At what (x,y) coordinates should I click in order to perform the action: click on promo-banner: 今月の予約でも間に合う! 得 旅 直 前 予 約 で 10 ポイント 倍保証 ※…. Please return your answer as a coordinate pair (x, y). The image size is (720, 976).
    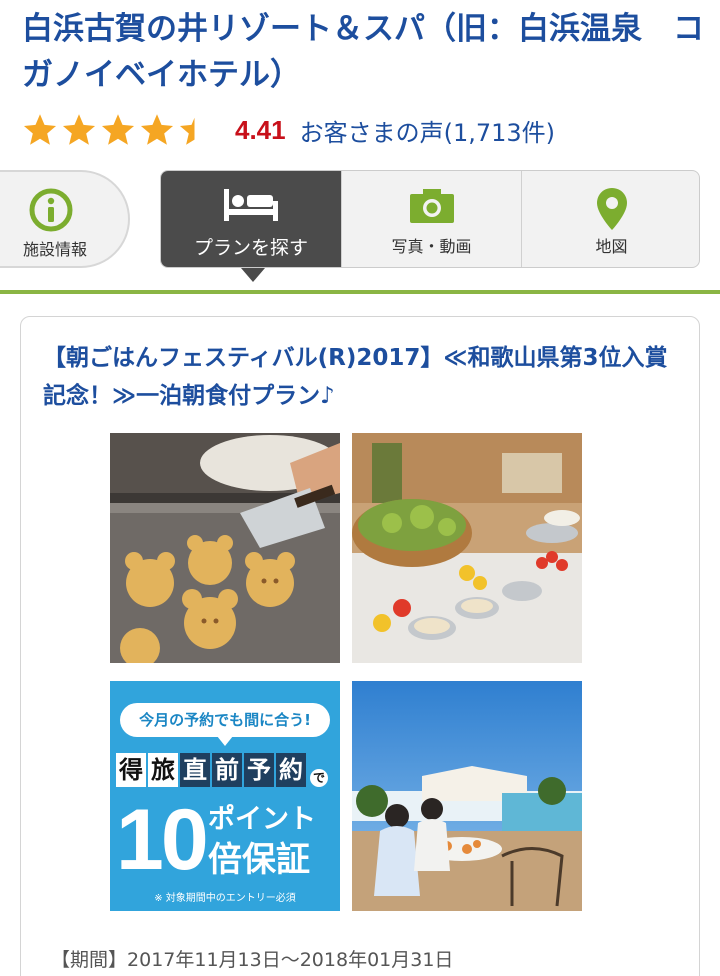
    Looking at the image, I should click on (225, 796).